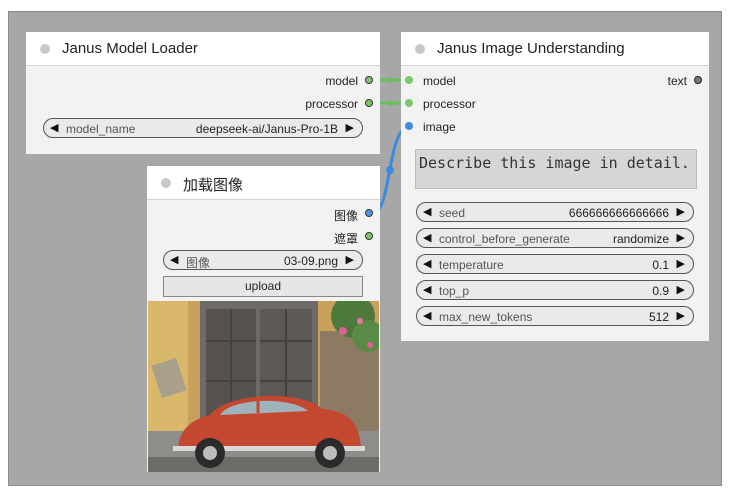  What do you see at coordinates (263, 260) in the screenshot?
I see `image-file-combo: ◀ 图像 03-09.png ▶` at bounding box center [263, 260].